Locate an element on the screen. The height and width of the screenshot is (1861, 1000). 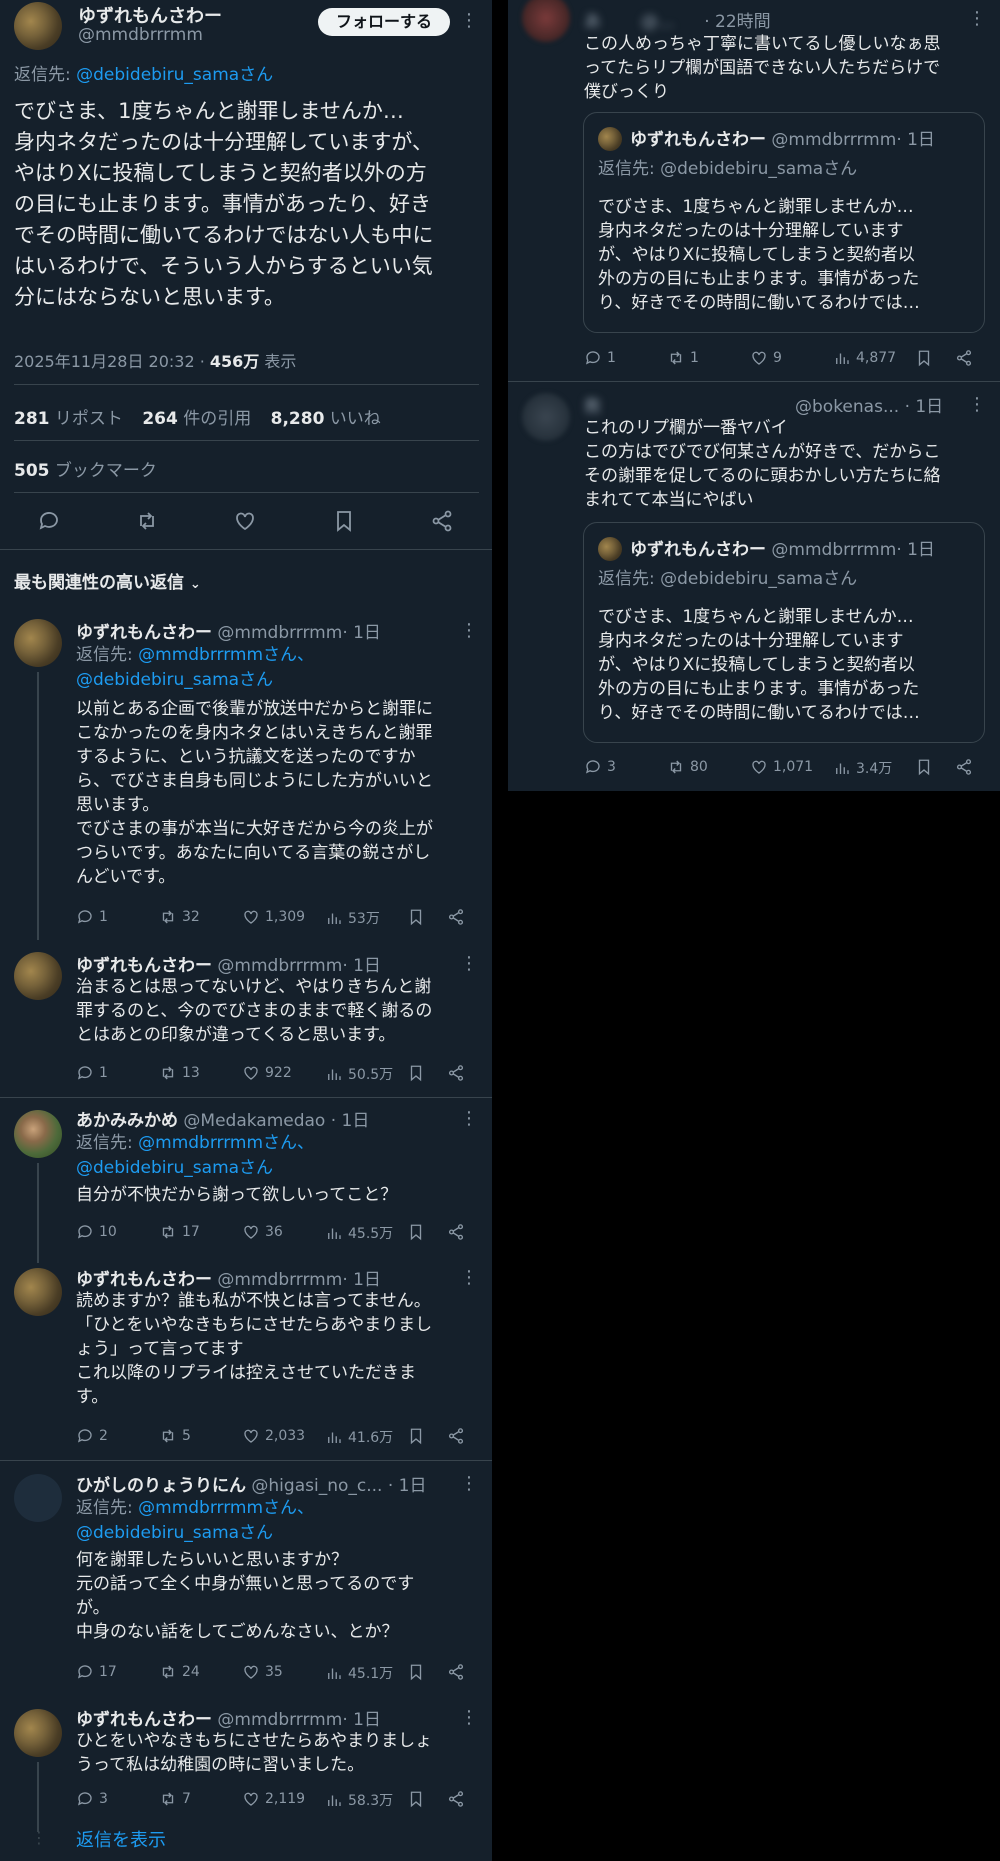
views-button: 58.3万 is located at coordinates (359, 1800).